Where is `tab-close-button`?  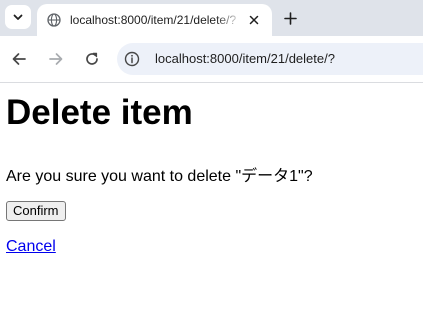 tab-close-button is located at coordinates (254, 20).